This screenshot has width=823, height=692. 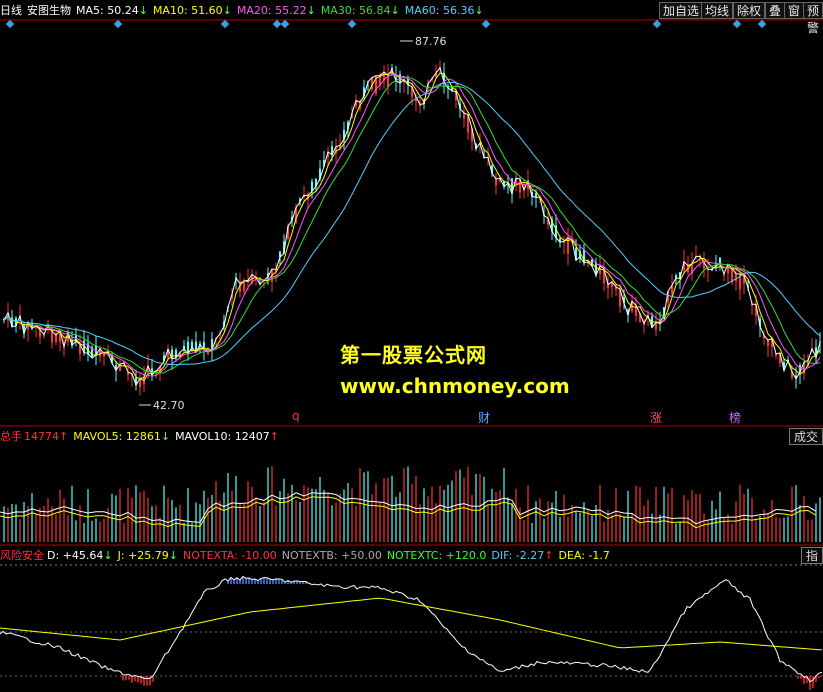 I want to click on indicator-name: 风险安全, so click(x=22, y=555).